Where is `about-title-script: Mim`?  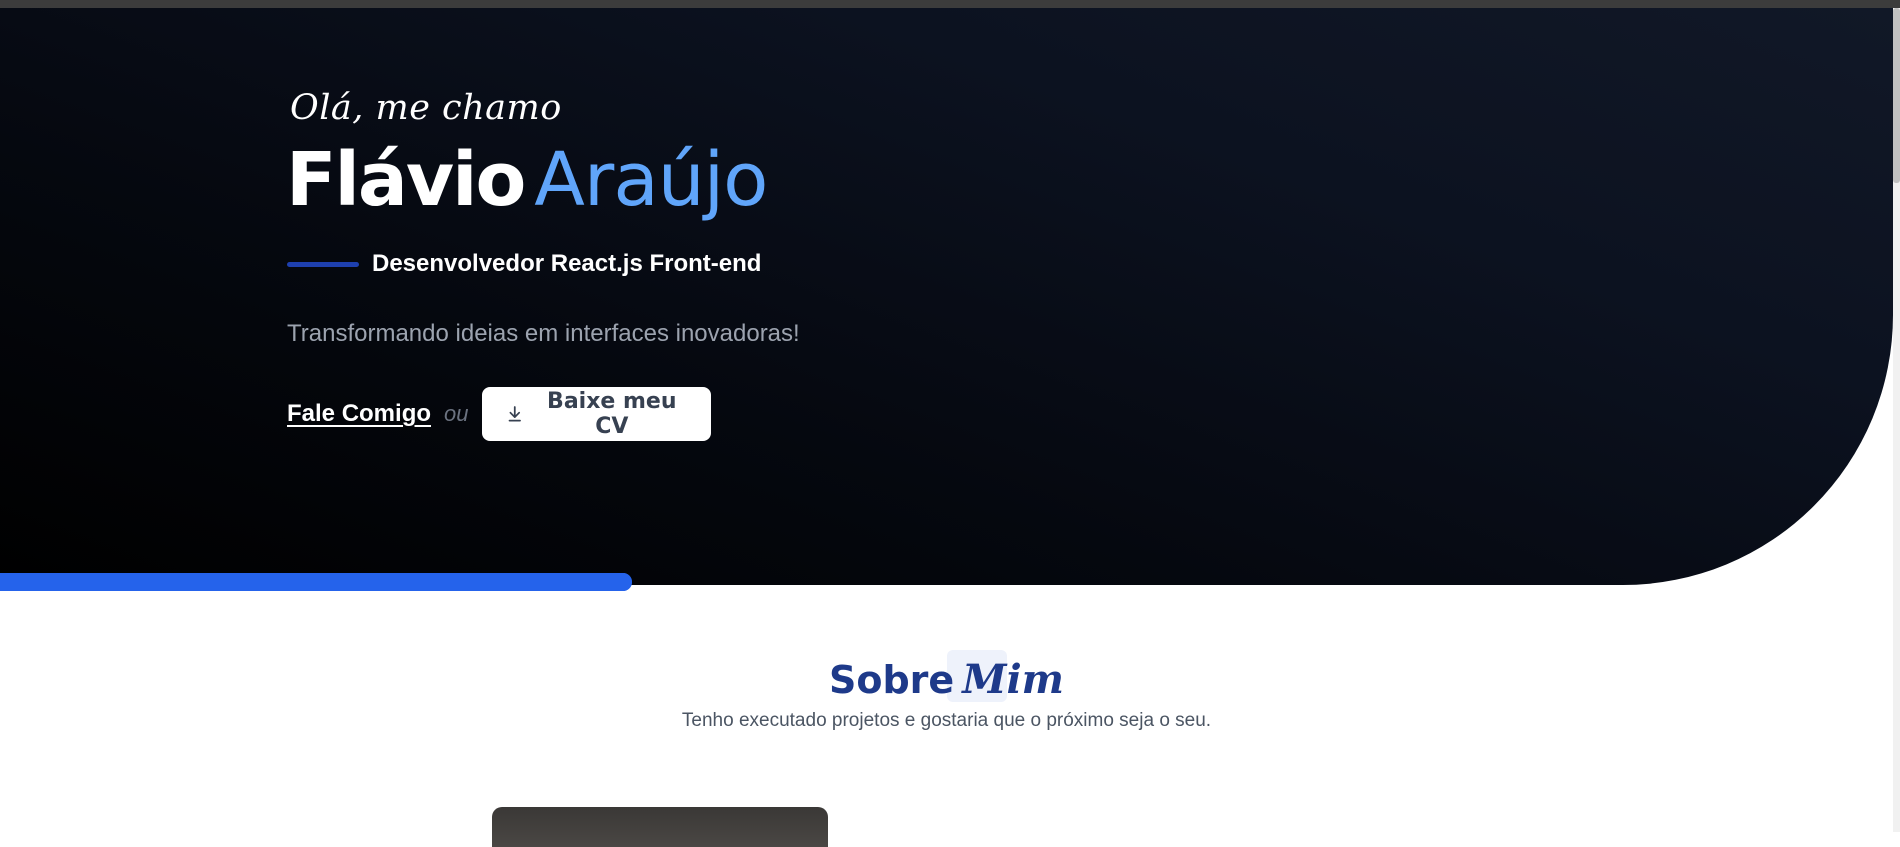 about-title-script: Mim is located at coordinates (1013, 679).